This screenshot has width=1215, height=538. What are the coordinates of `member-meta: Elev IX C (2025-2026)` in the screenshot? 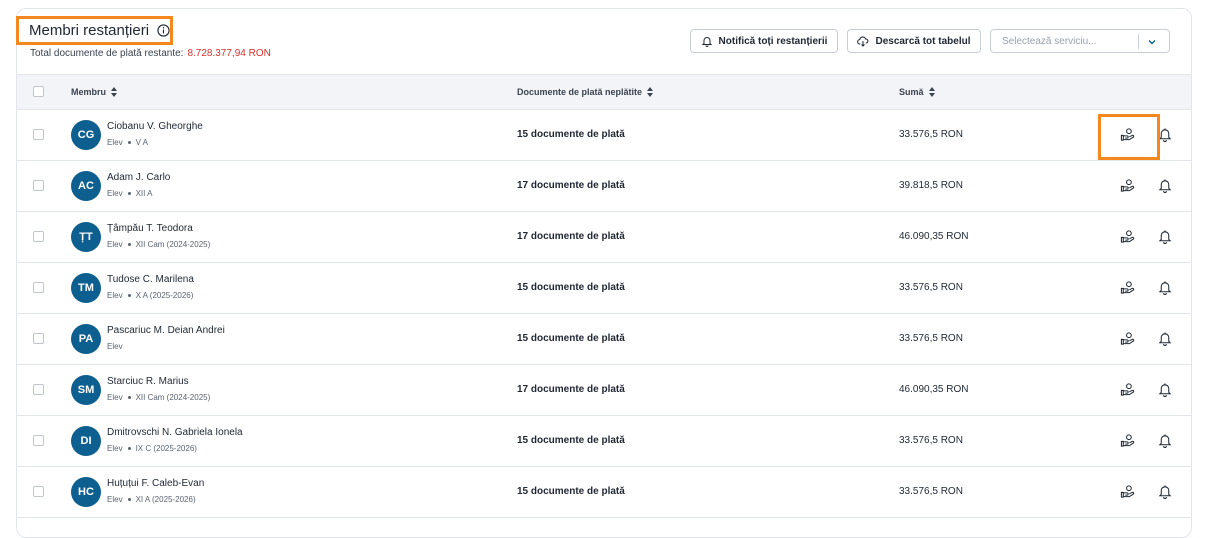 It's located at (152, 448).